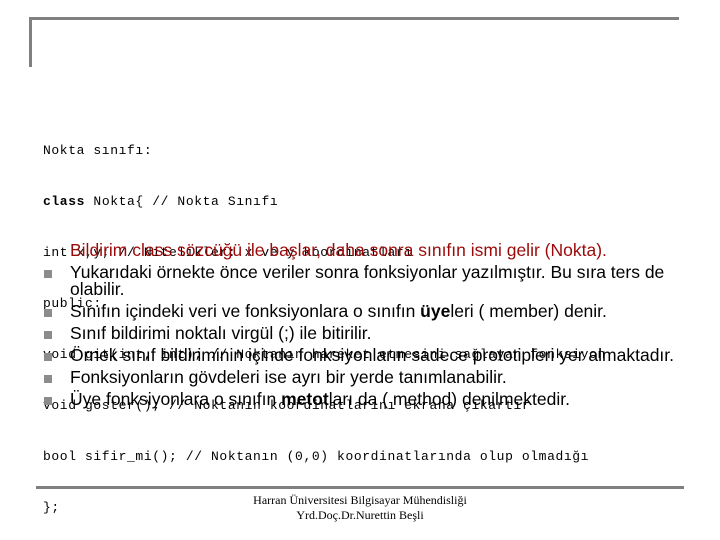 The image size is (720, 540). I want to click on code-text: Nokta{ // Nokta Sınıfı, so click(182, 201).